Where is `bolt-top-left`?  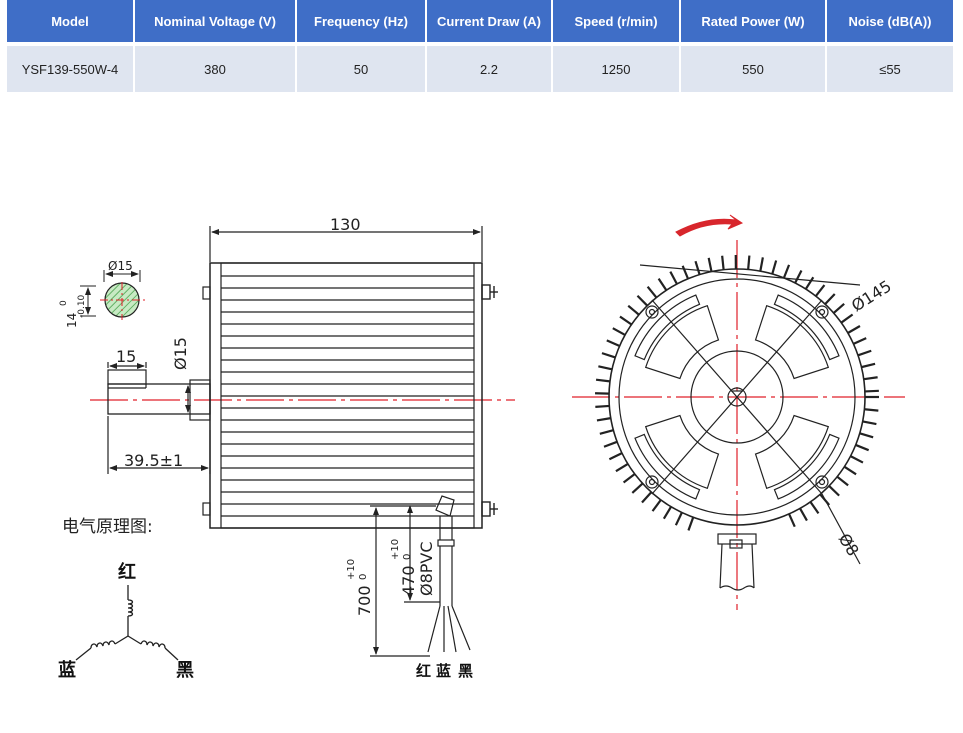
bolt-top-left is located at coordinates (206, 293).